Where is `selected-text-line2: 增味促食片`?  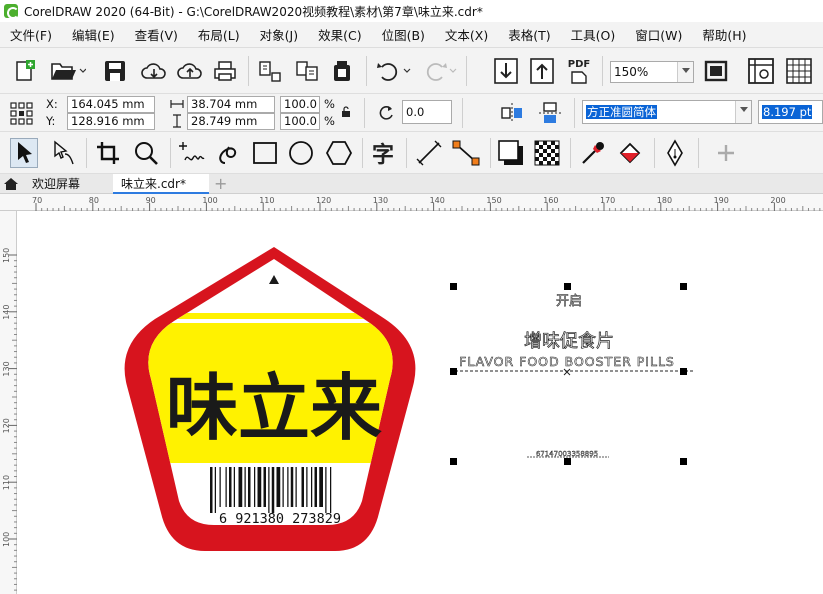 selected-text-line2: 增味促食片 is located at coordinates (569, 342).